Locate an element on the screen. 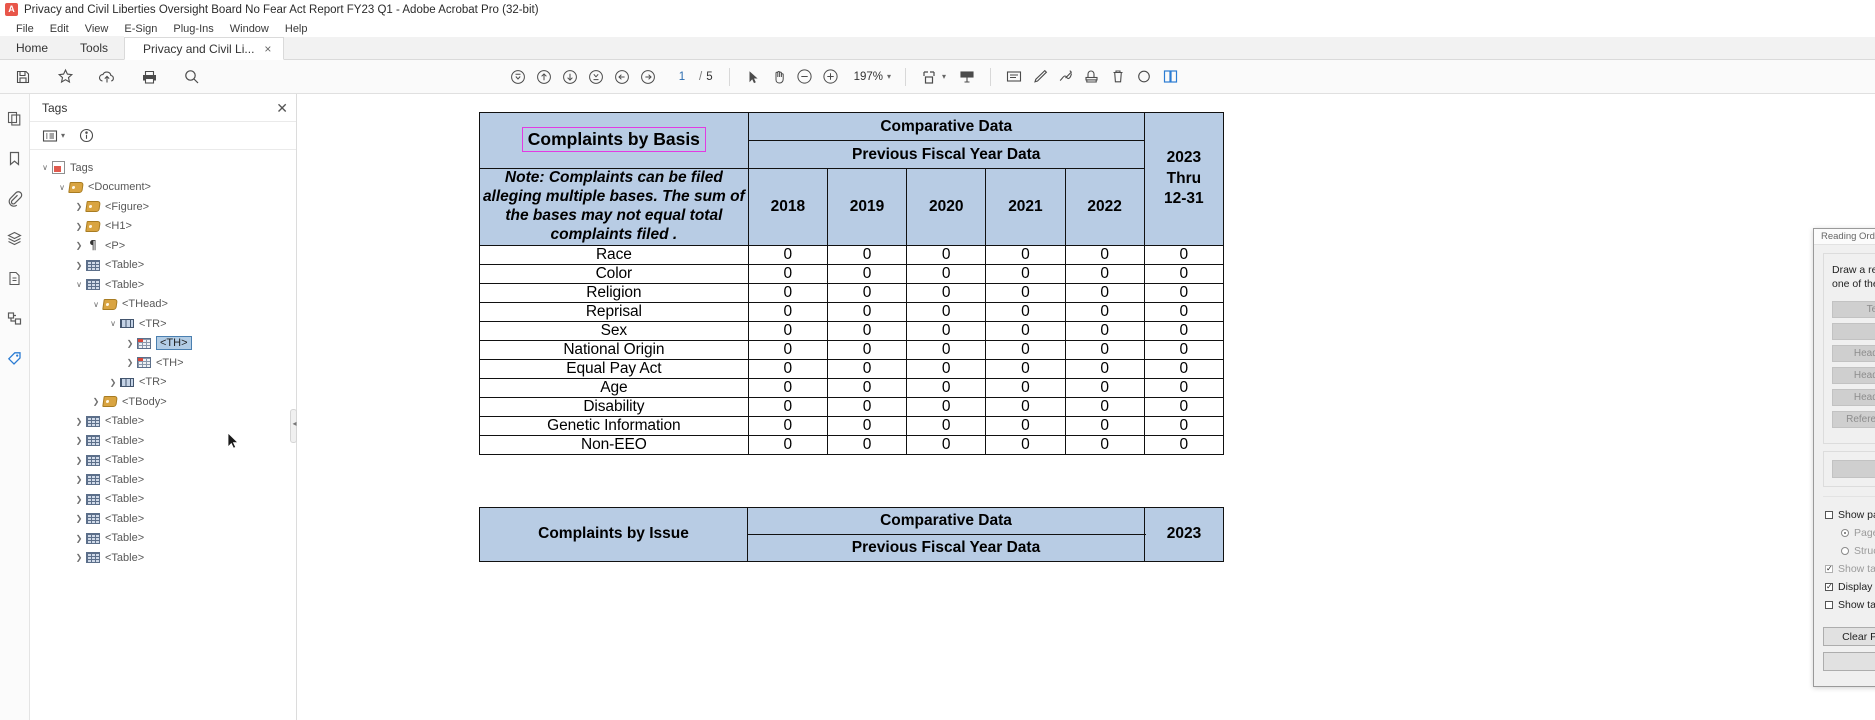 This screenshot has width=1875, height=720. basis-row-label: Genetic Information is located at coordinates (614, 425).